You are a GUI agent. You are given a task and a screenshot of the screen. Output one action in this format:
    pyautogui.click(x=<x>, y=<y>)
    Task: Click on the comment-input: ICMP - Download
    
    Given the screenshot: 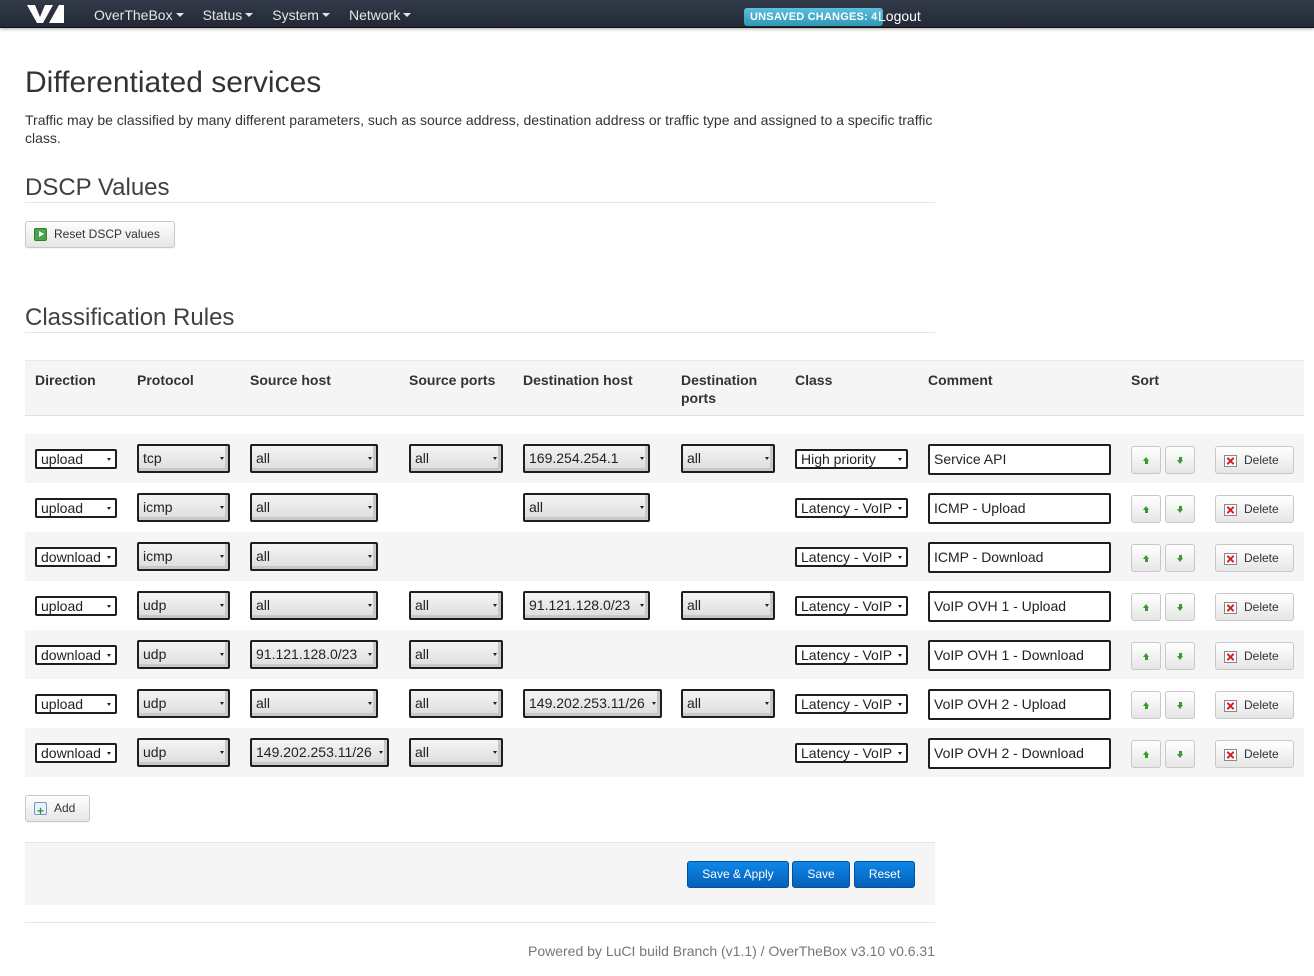 What is the action you would take?
    pyautogui.click(x=1019, y=557)
    